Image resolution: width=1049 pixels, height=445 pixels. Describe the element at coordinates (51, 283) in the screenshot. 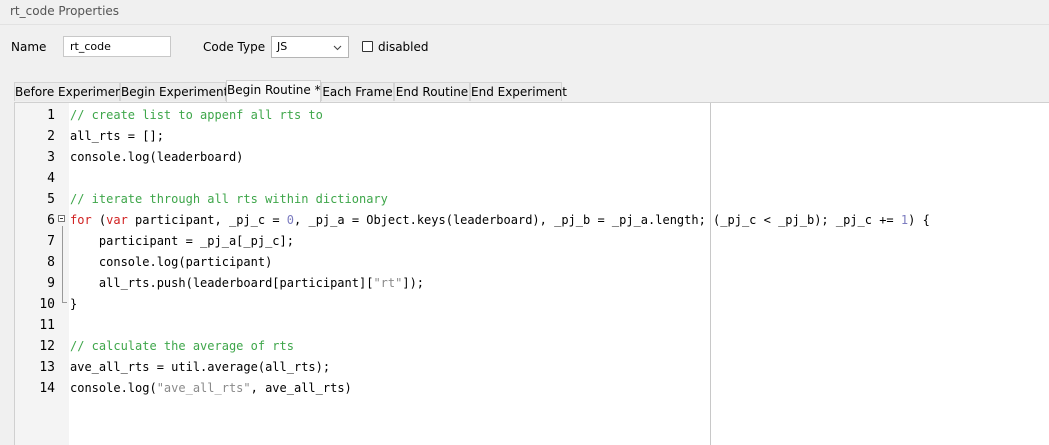

I see `line-number: 9` at that location.